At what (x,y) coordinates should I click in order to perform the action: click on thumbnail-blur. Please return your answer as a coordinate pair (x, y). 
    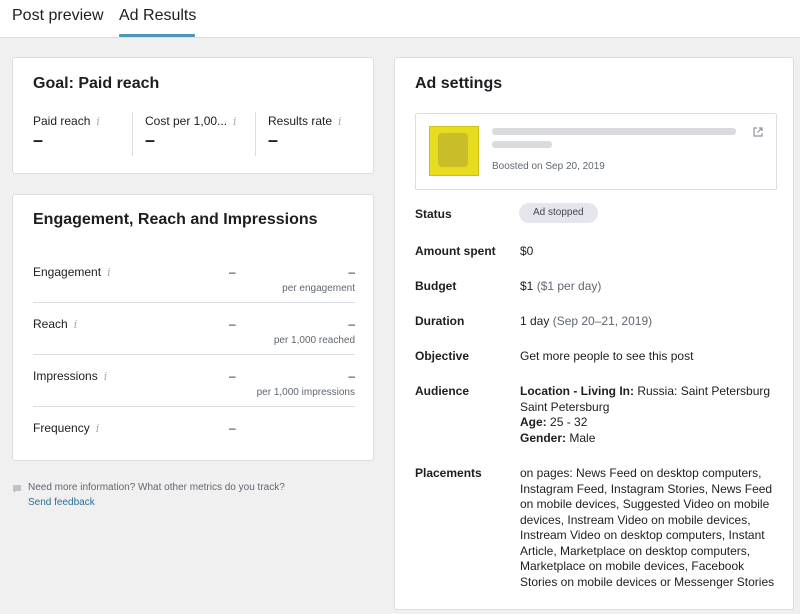
    Looking at the image, I should click on (453, 150).